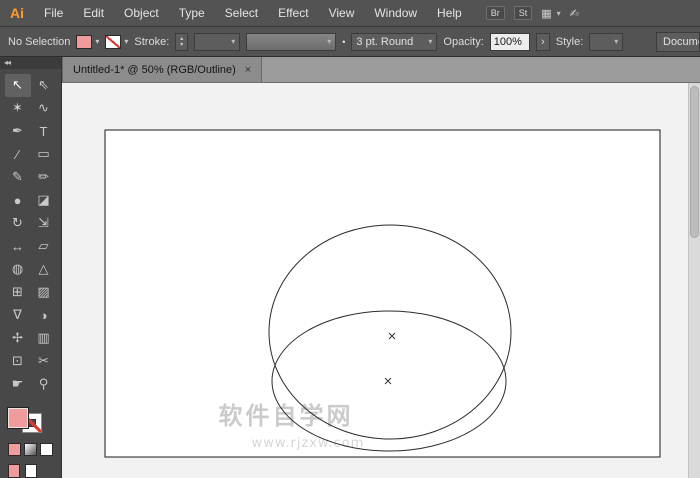  What do you see at coordinates (248, 70) in the screenshot?
I see `close-tab-icon: ×` at bounding box center [248, 70].